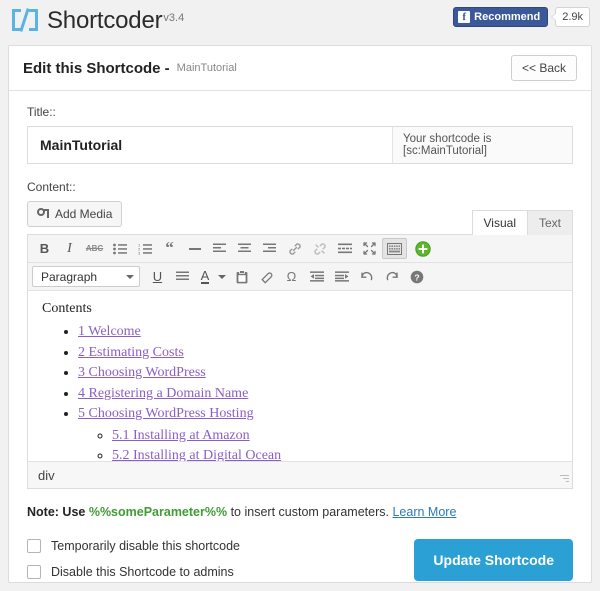 The height and width of the screenshot is (591, 600). What do you see at coordinates (318, 353) in the screenshot?
I see `list-item: 2 Estimating Costs` at bounding box center [318, 353].